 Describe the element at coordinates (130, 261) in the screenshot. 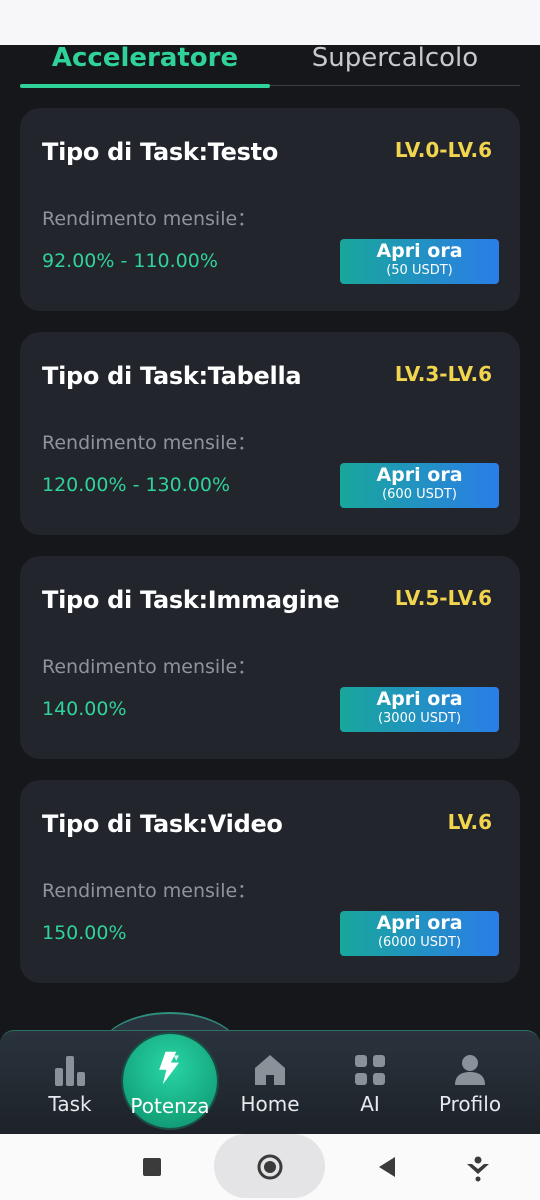

I see `yield-value: 92.00% - 110.00%` at that location.